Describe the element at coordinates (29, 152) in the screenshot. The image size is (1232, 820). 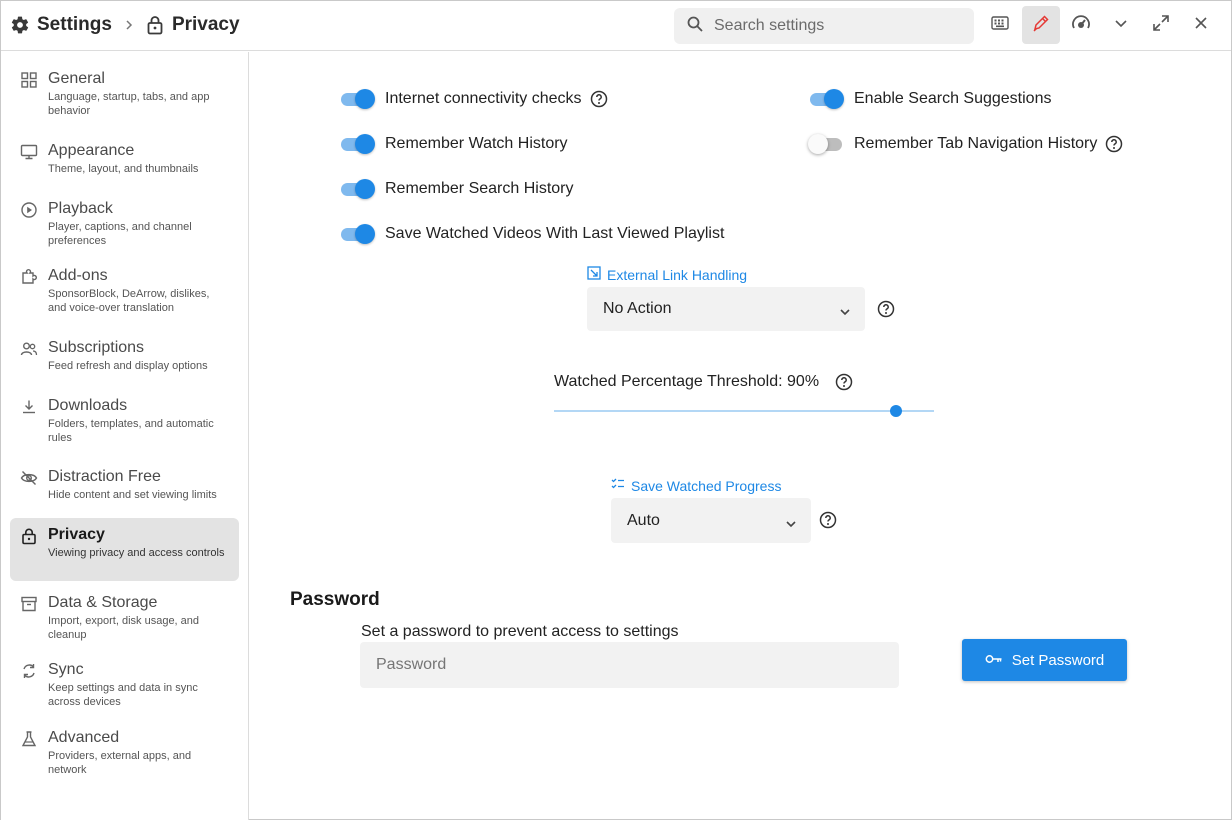
I see `monitor-icon` at that location.